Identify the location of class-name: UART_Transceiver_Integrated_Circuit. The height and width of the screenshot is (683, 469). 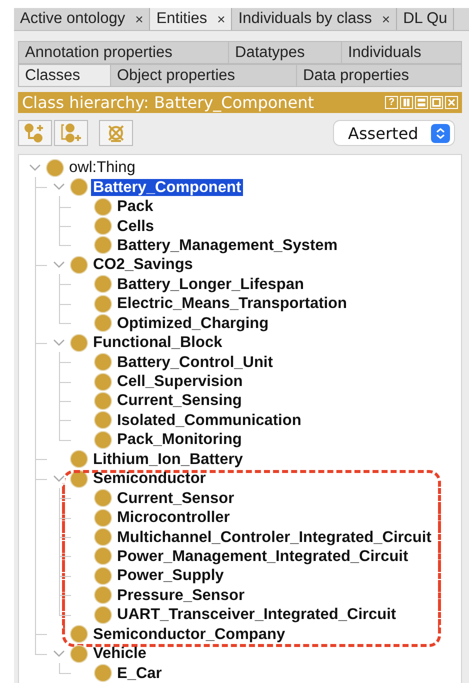
(256, 615).